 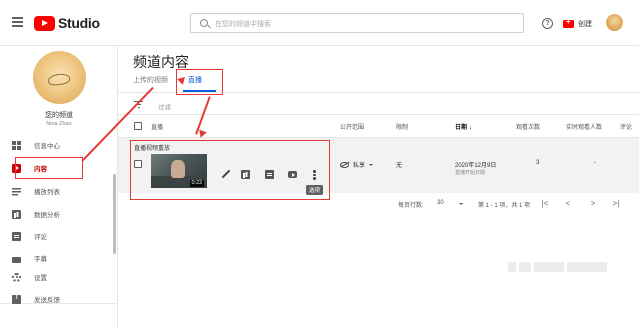 What do you see at coordinates (616, 204) in the screenshot?
I see `last-page-button: >|` at bounding box center [616, 204].